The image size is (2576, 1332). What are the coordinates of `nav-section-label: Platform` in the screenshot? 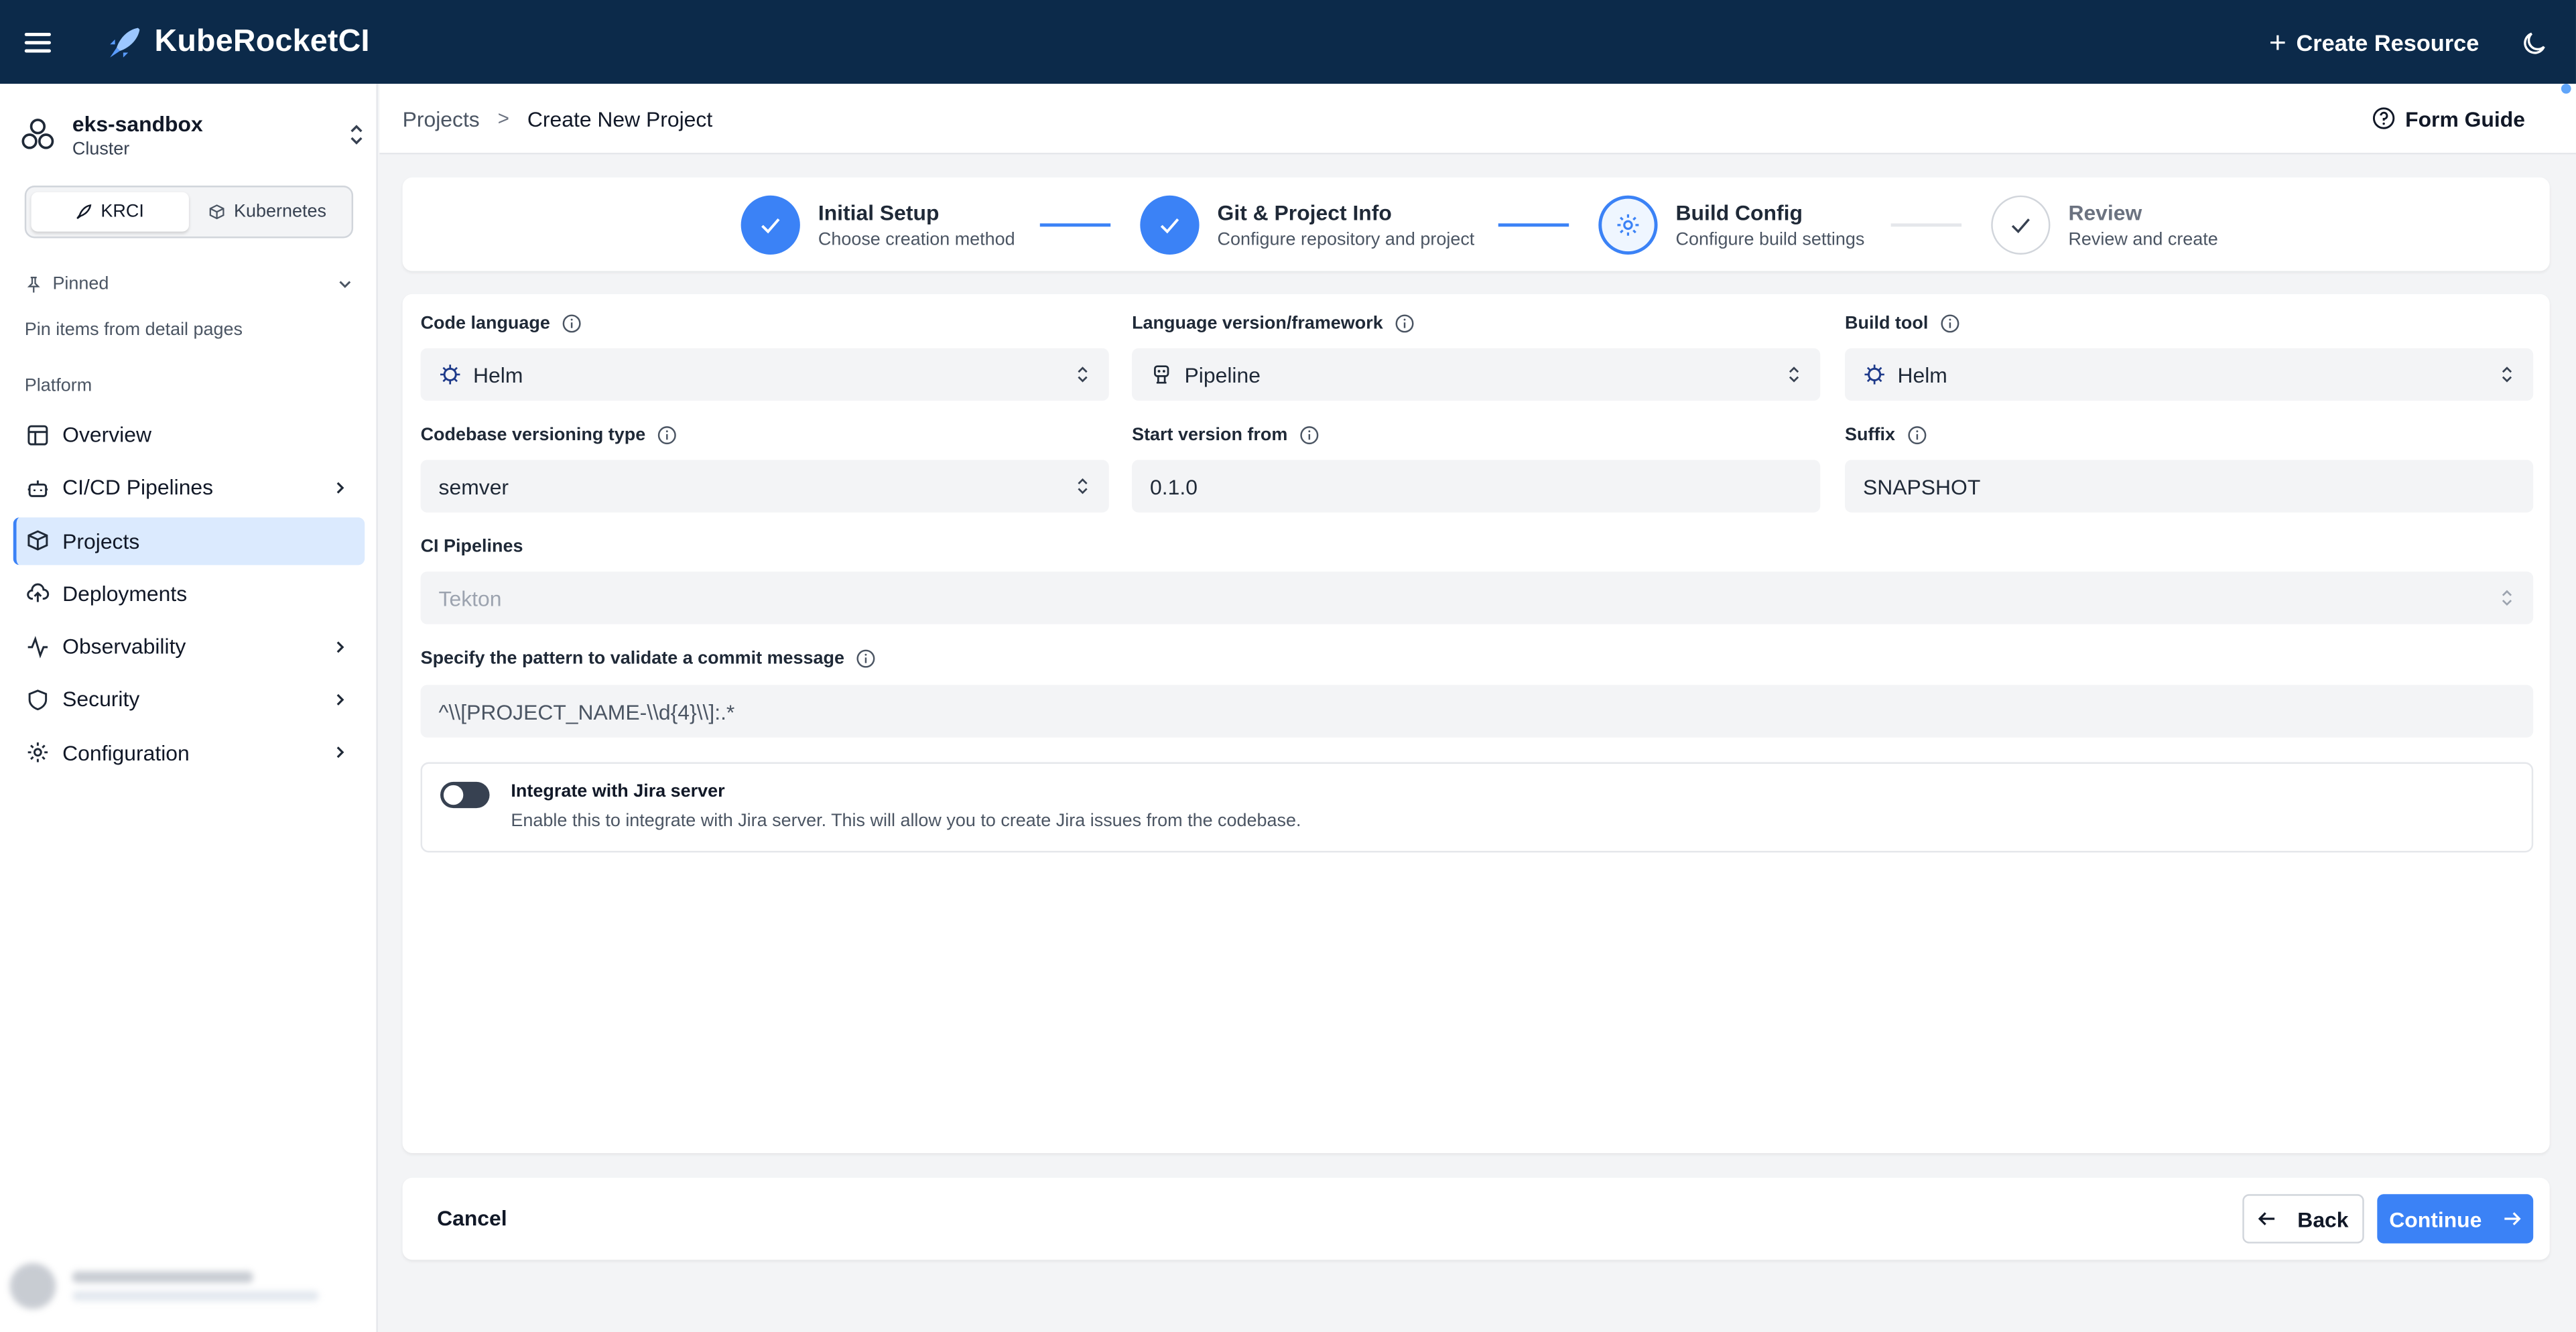 It's located at (58, 386).